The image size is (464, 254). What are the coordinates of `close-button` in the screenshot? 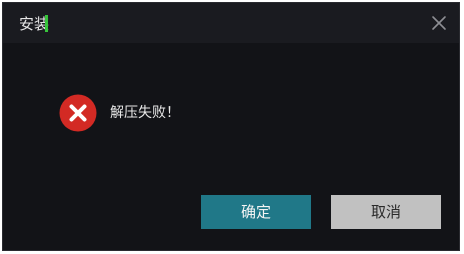 It's located at (439, 23).